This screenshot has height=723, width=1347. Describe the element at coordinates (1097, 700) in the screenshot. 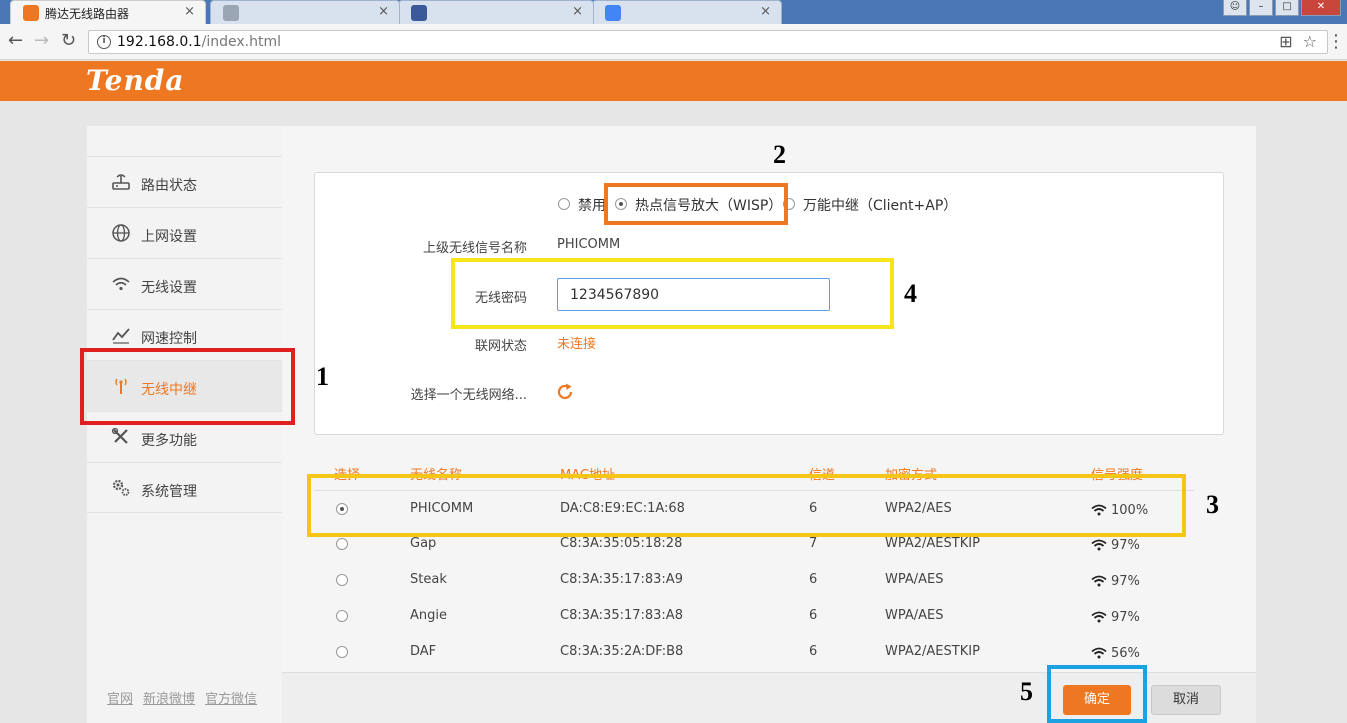

I see `ok-button: 确定` at that location.